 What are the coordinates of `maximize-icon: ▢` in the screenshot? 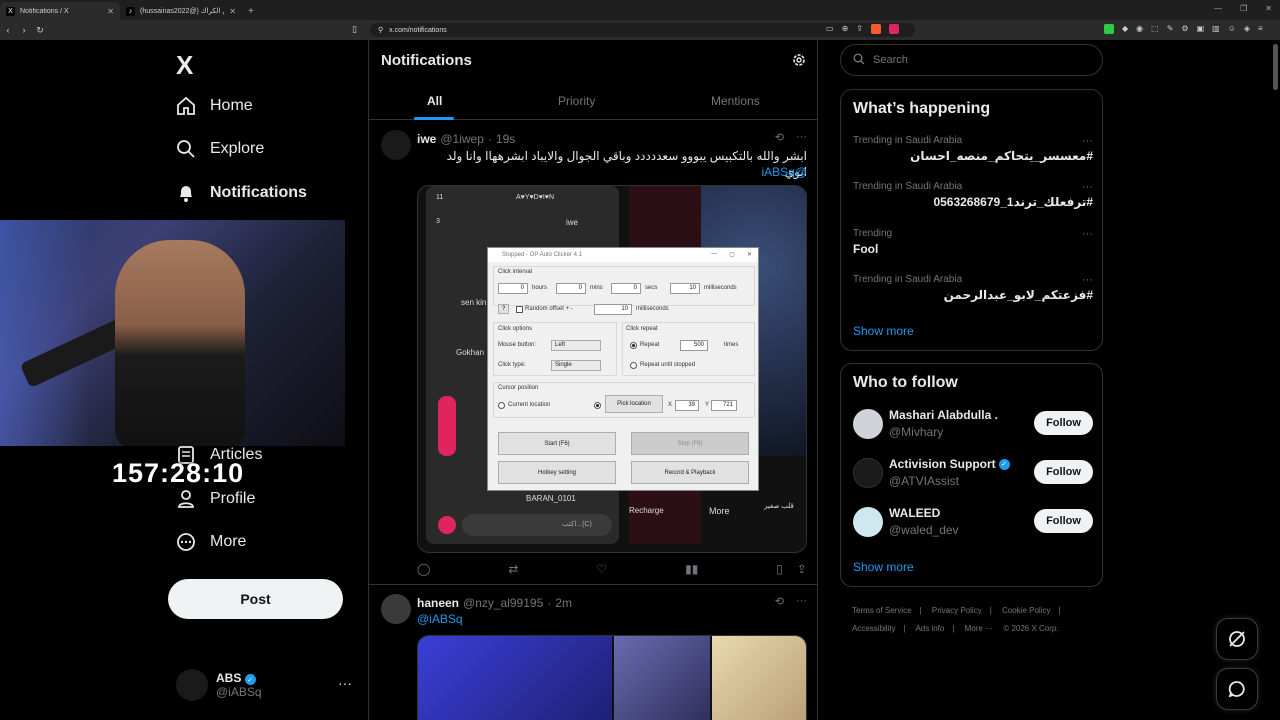 It's located at (732, 254).